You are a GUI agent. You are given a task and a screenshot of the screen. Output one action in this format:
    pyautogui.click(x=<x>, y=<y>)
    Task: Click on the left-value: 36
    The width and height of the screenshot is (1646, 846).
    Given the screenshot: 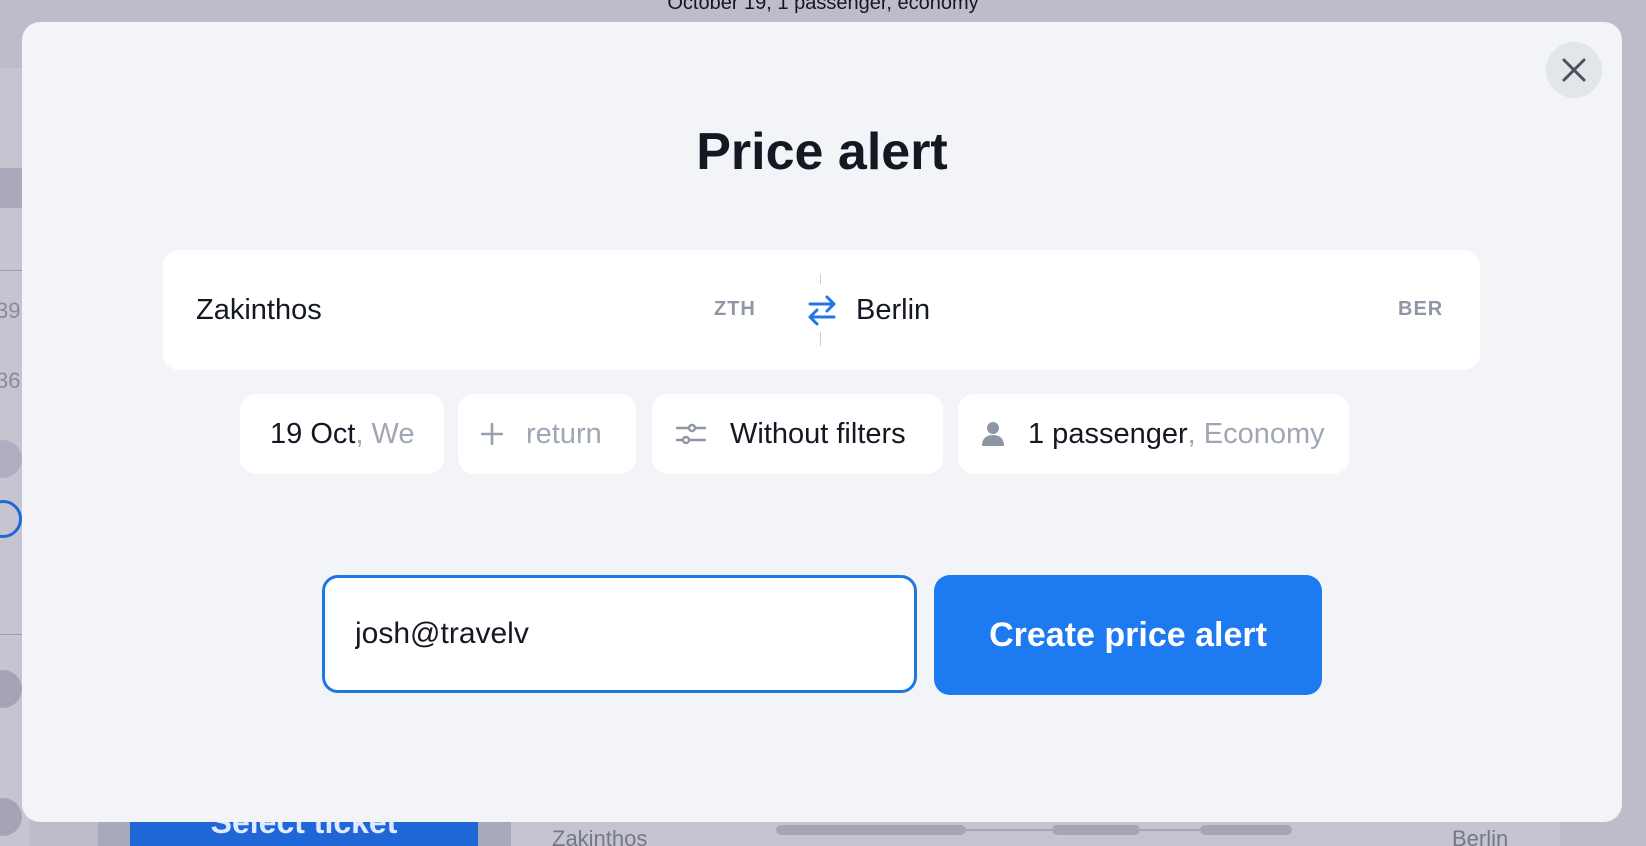 What is the action you would take?
    pyautogui.click(x=10, y=380)
    